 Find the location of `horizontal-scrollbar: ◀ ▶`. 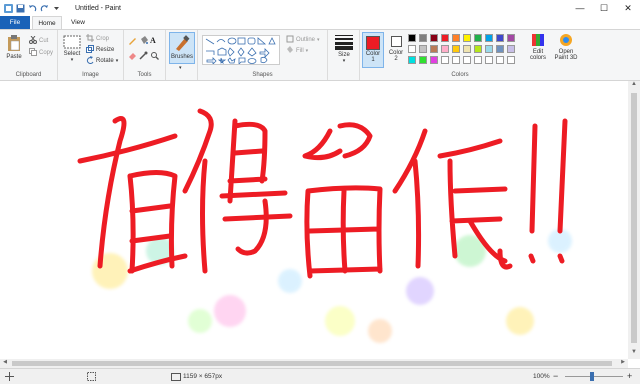

horizontal-scrollbar: ◀ ▶ is located at coordinates (314, 363).